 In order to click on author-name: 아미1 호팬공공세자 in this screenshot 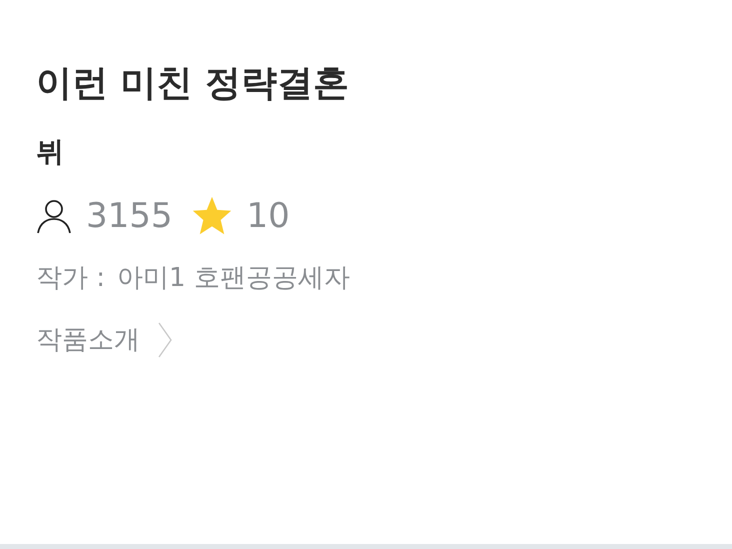, I will do `click(233, 278)`.